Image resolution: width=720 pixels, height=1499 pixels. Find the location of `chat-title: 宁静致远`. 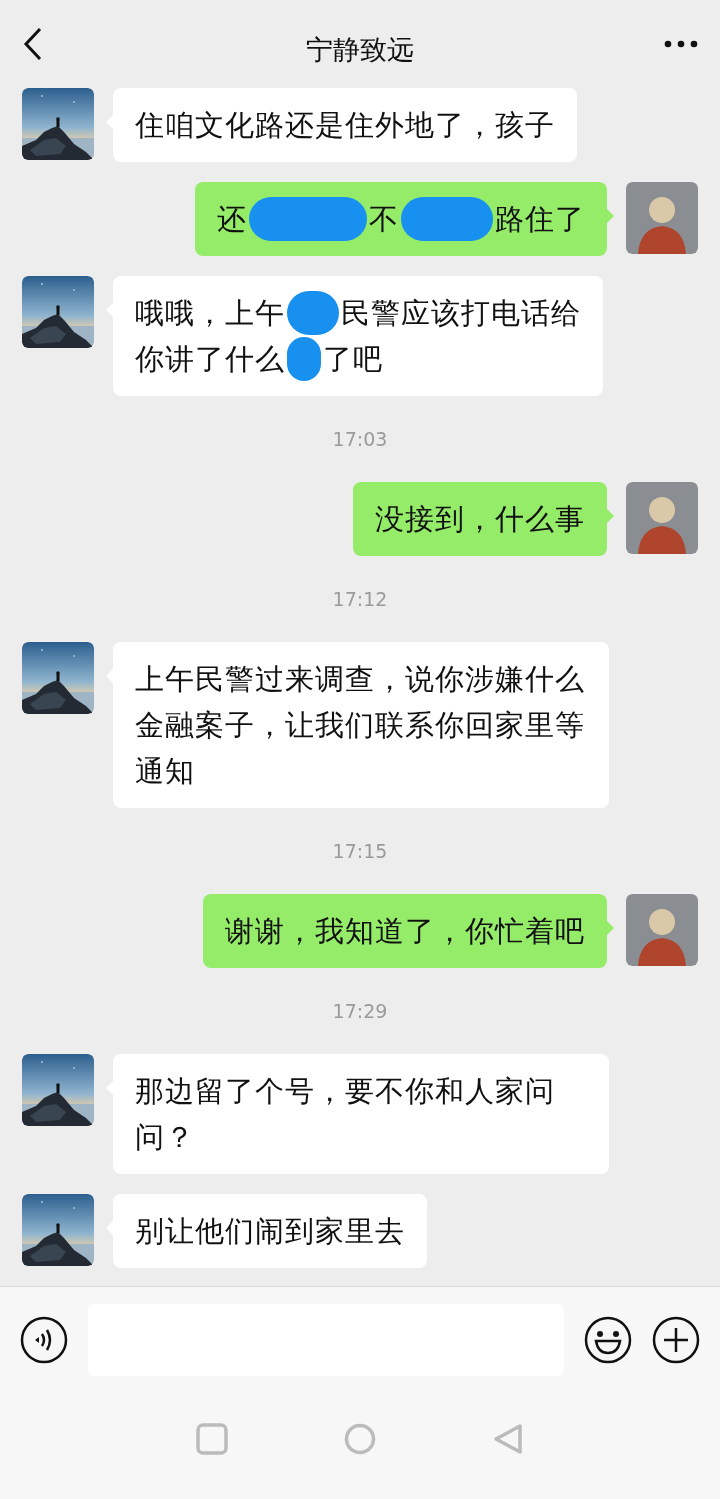

chat-title: 宁静致远 is located at coordinates (360, 50).